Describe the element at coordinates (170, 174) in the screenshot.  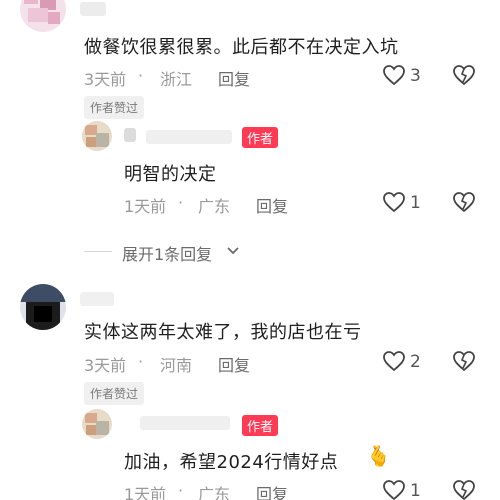
I see `reply-text: 明智的决定` at that location.